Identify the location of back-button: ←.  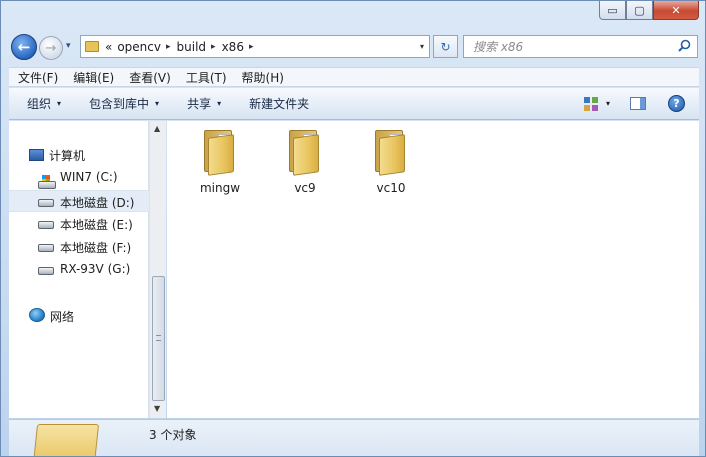
(24, 47).